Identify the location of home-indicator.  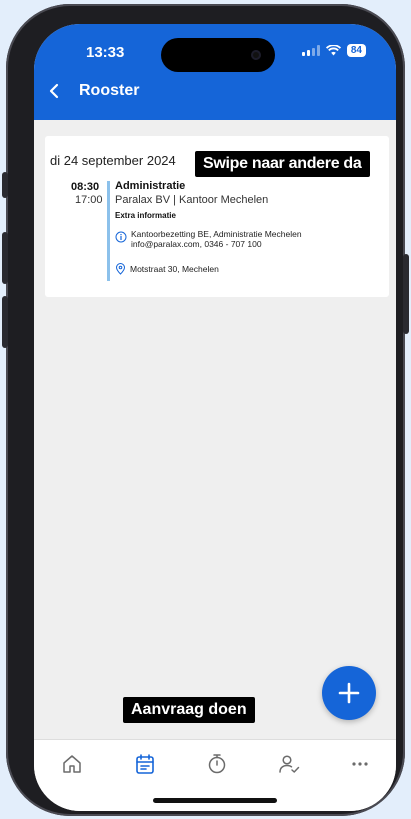
(215, 800).